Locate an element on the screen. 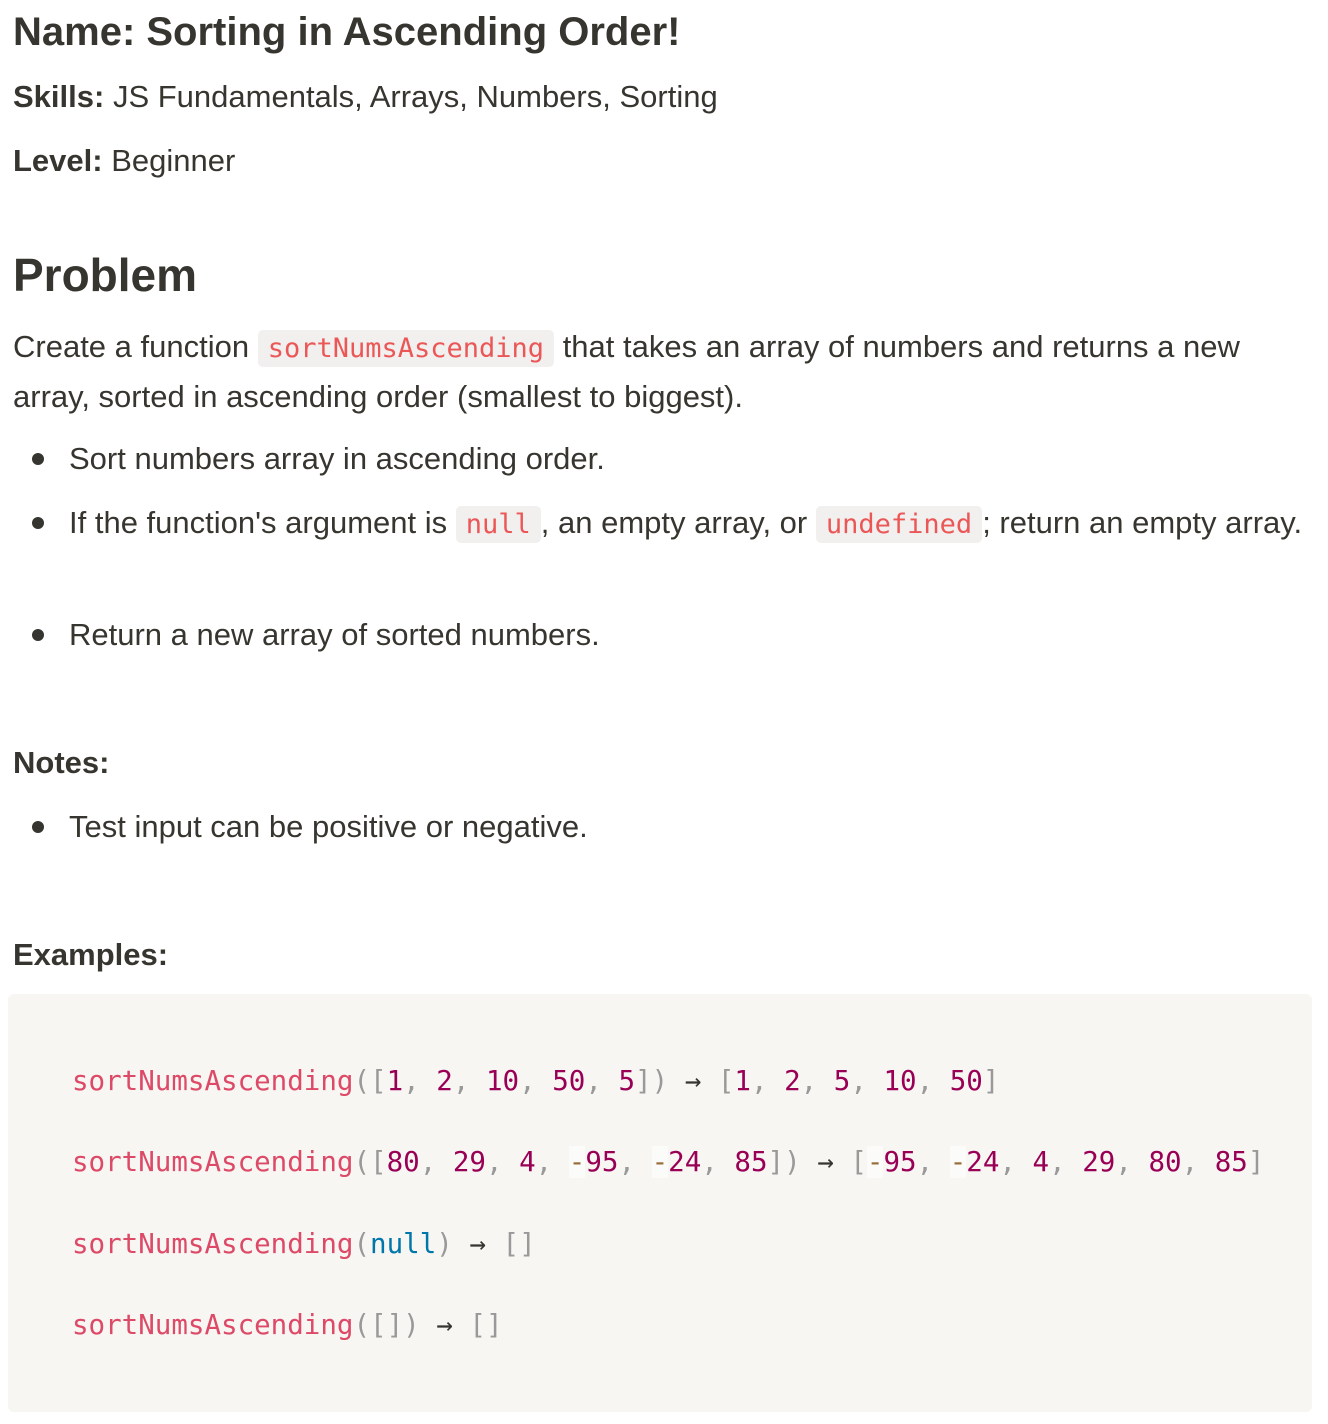 The height and width of the screenshot is (1424, 1328). problem-heading: Problem is located at coordinates (105, 275).